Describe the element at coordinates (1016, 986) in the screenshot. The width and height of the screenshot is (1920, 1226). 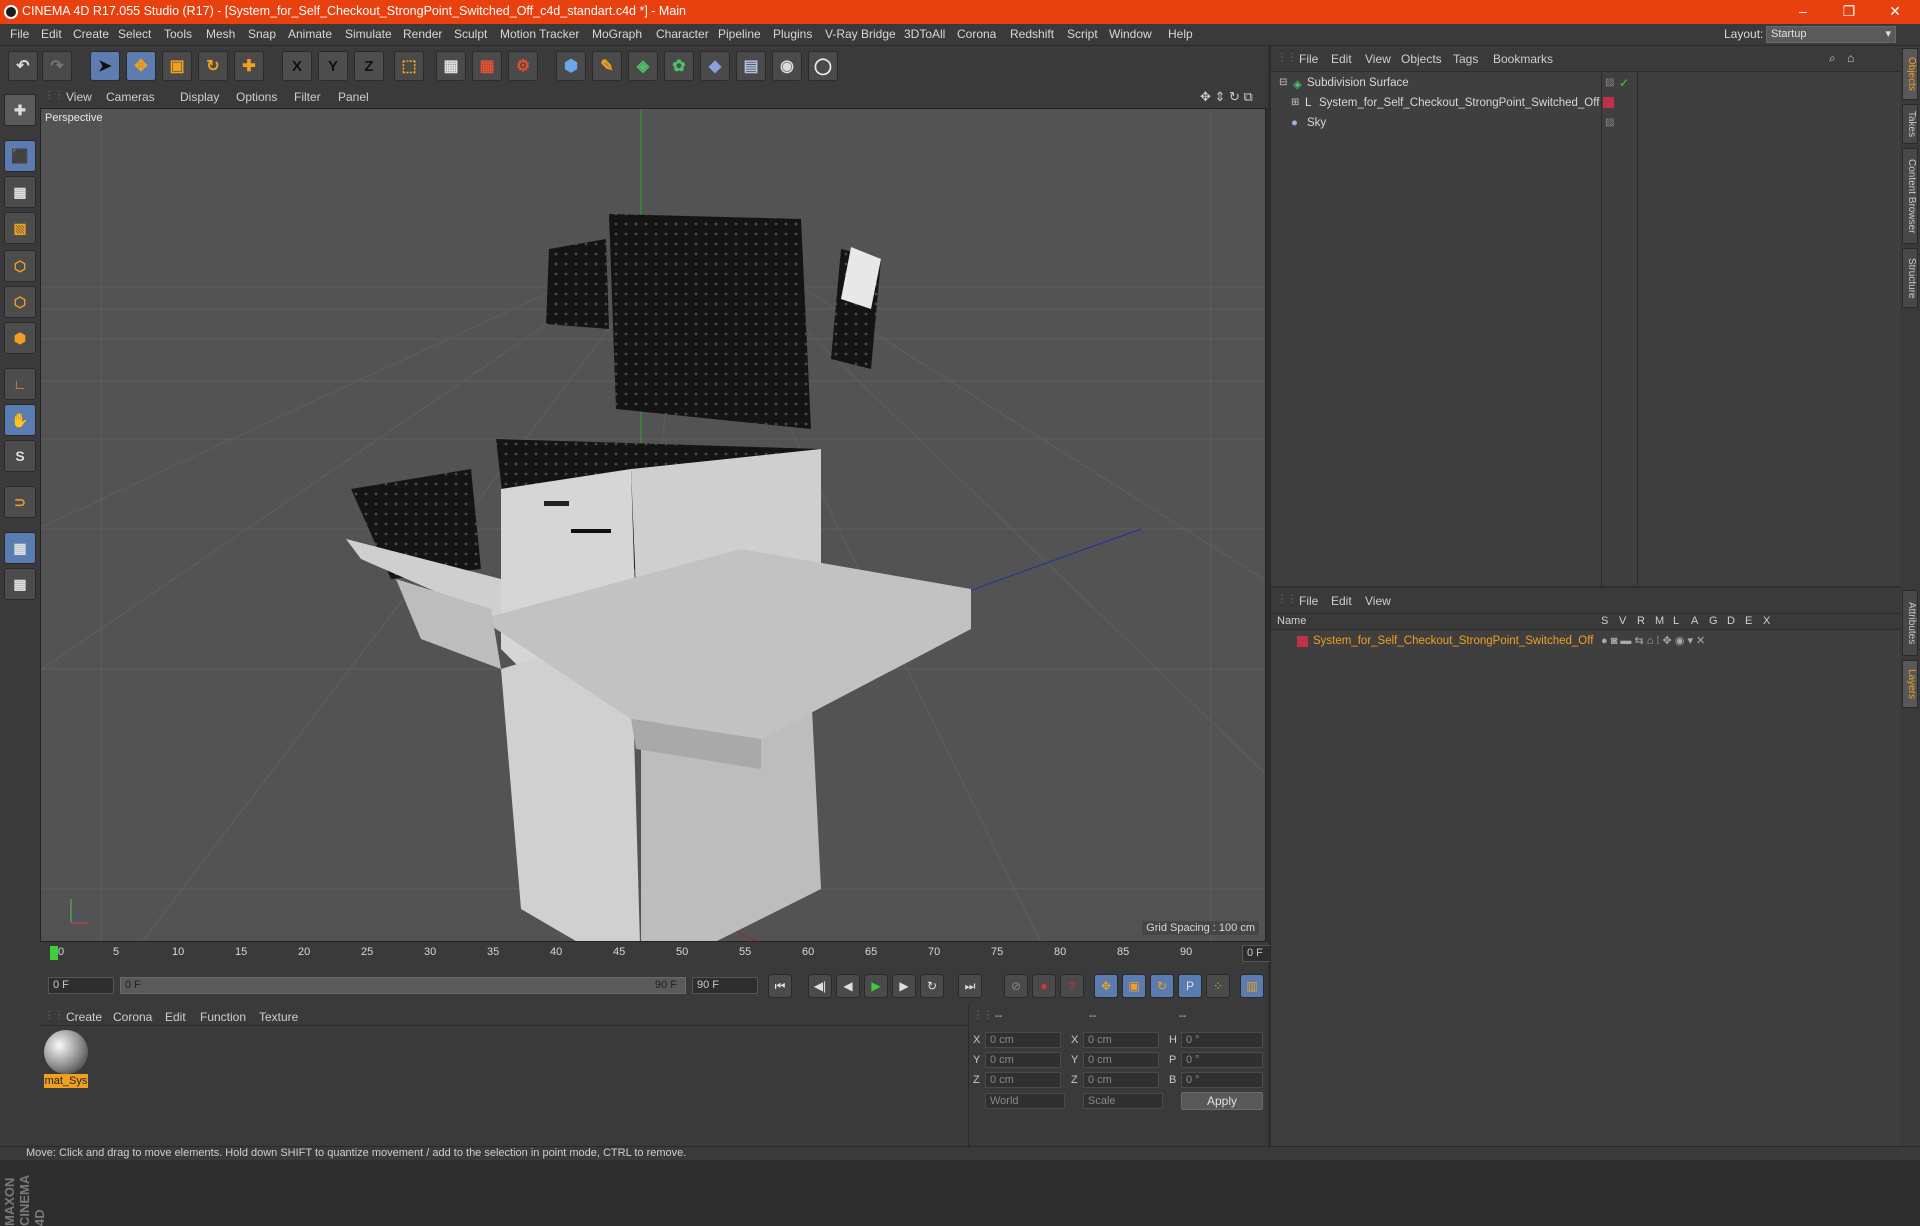
I see `record-disabled-icon: ⊘` at that location.